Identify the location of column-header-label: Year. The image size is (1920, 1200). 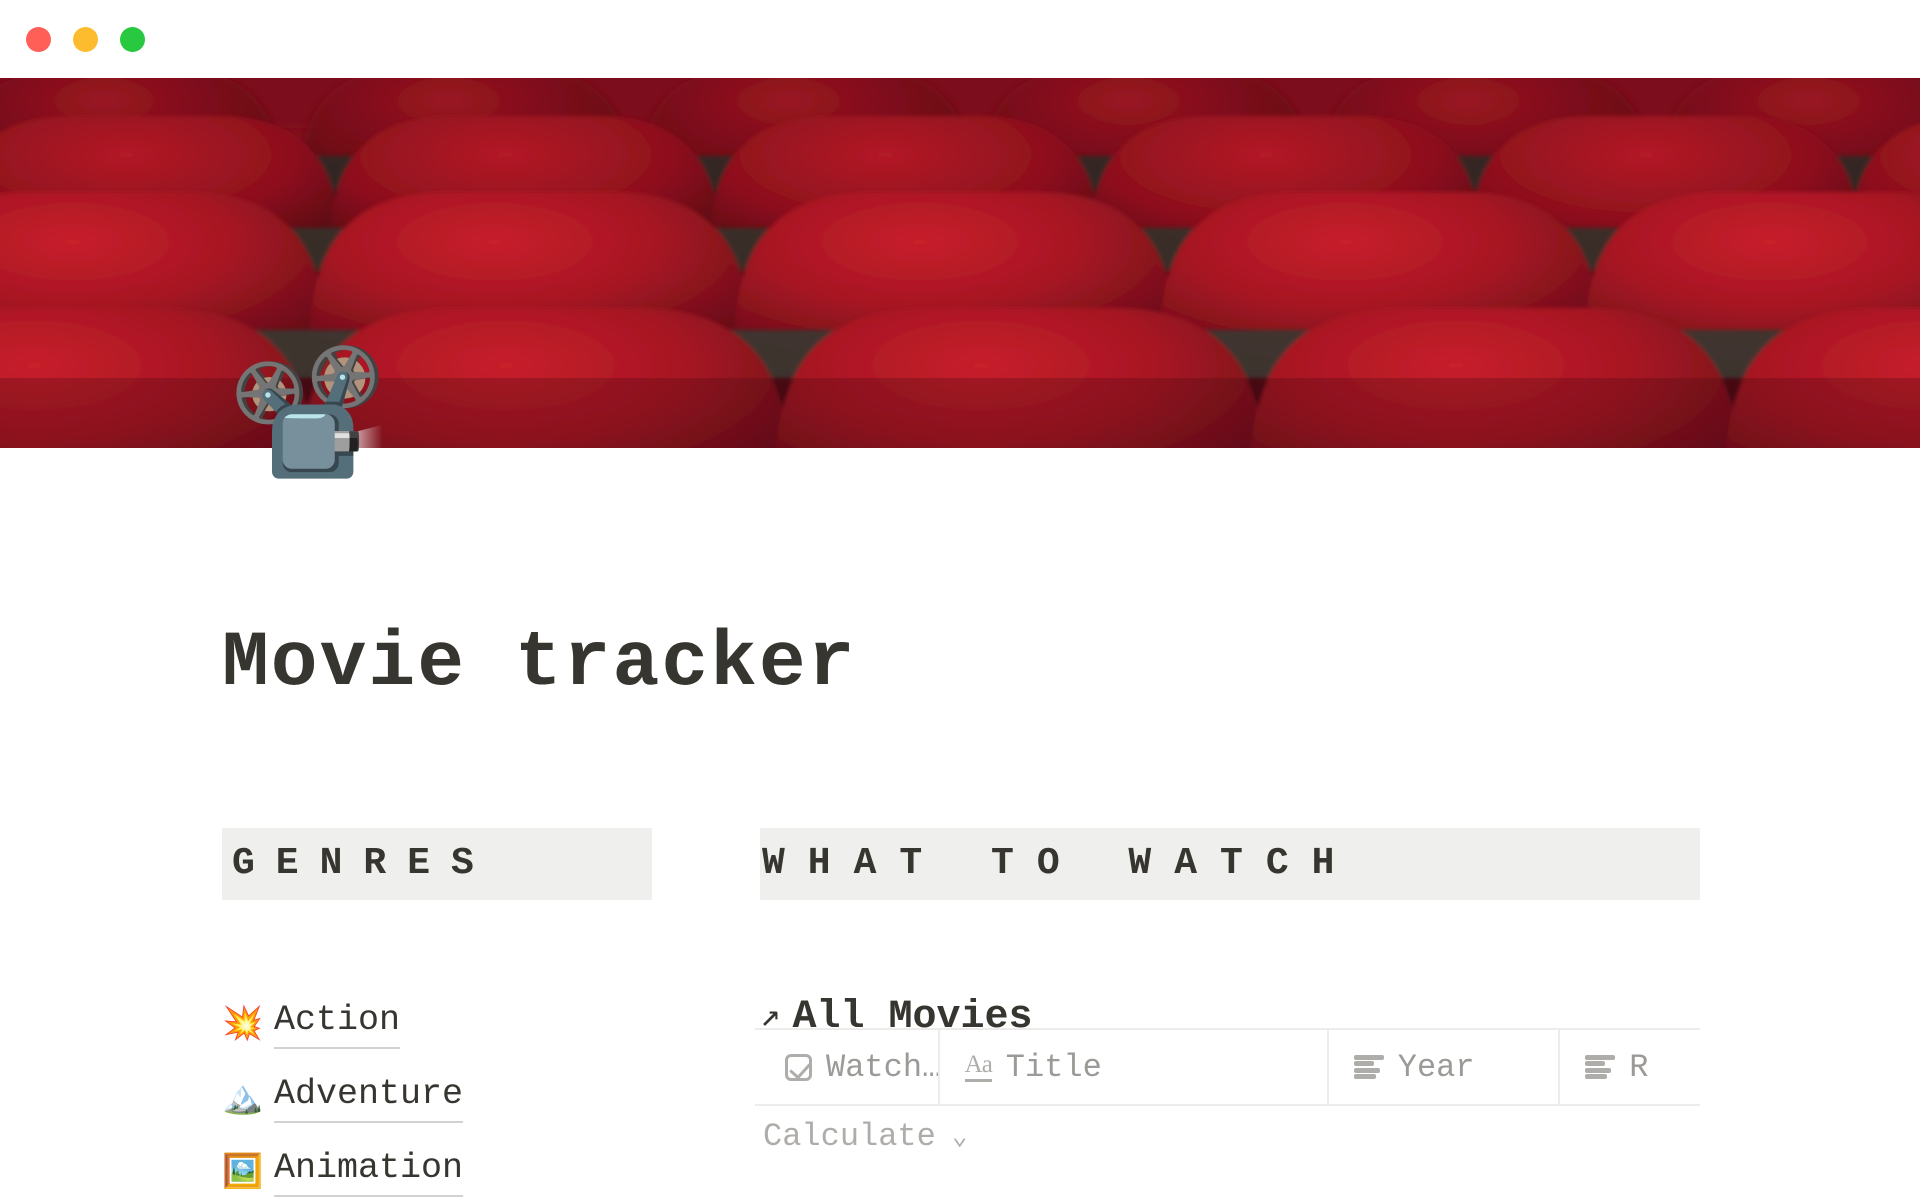
(1436, 1067).